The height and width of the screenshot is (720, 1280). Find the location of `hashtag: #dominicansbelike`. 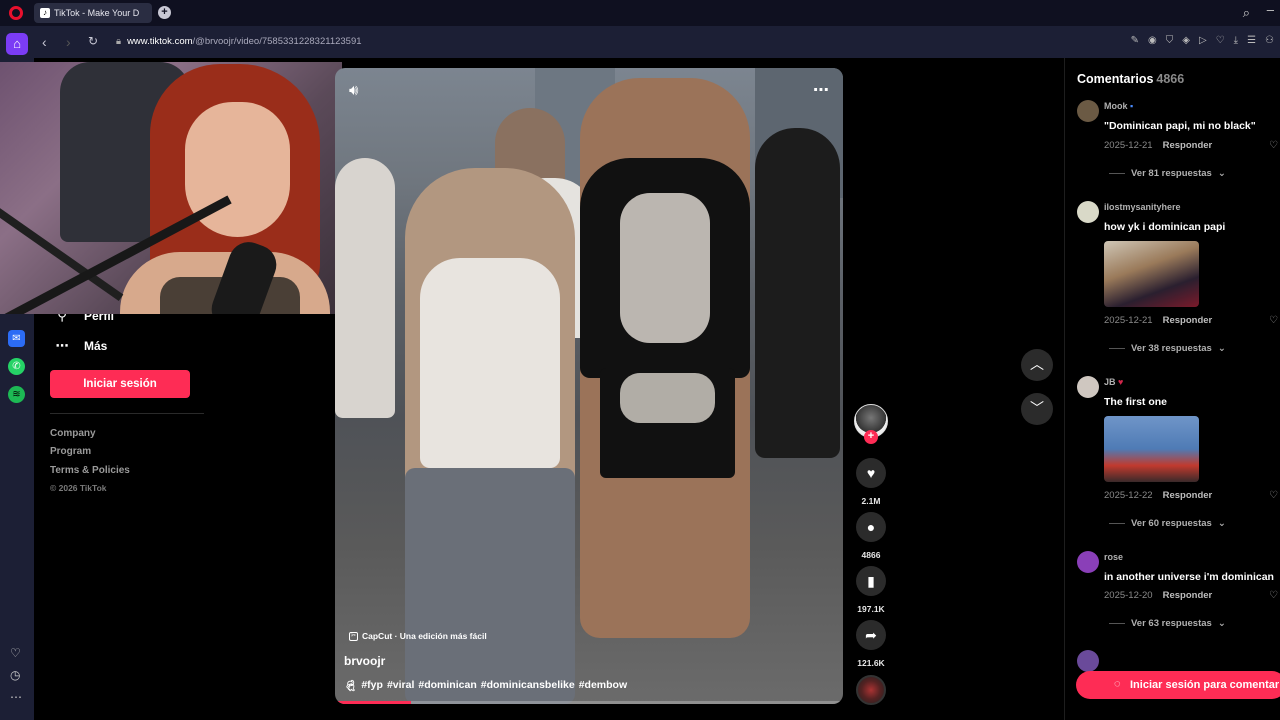

hashtag: #dominicansbelike is located at coordinates (528, 685).